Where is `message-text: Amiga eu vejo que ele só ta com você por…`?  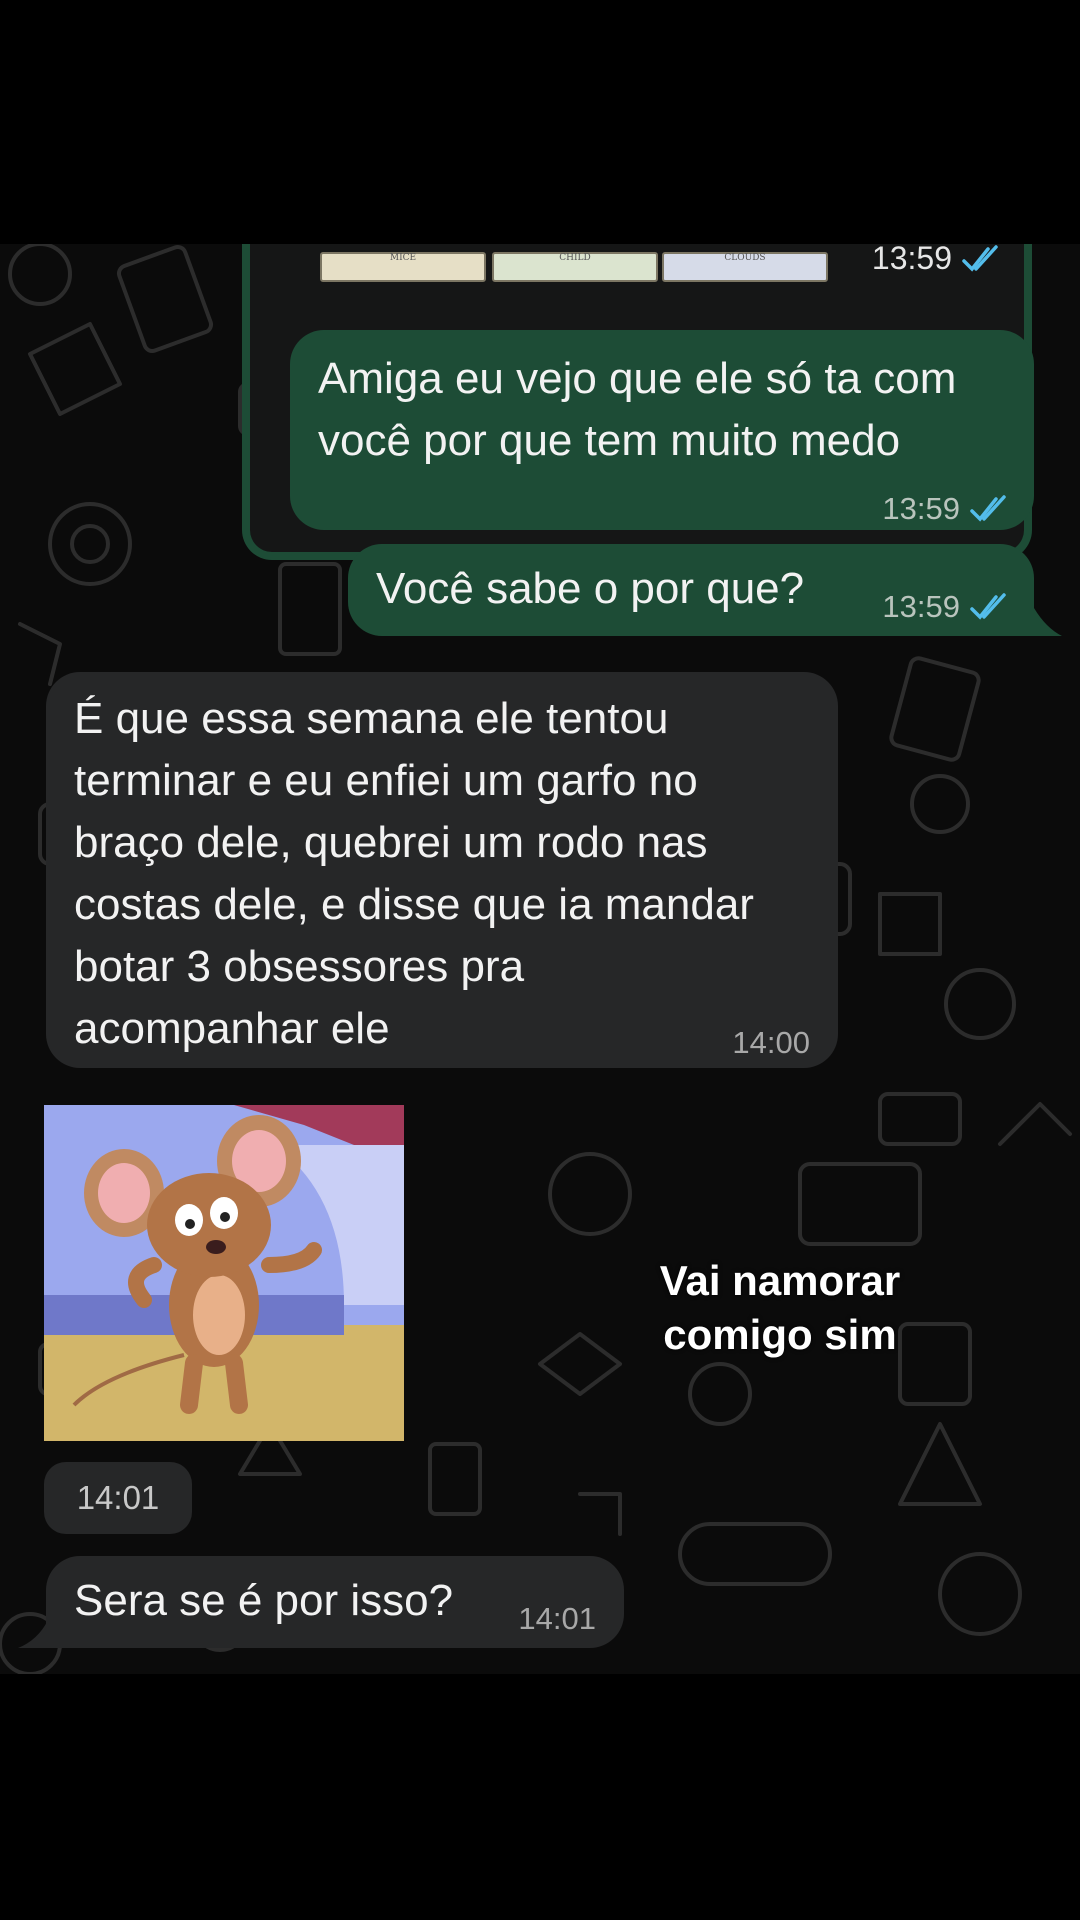 message-text: Amiga eu vejo que ele só ta com você por… is located at coordinates (637, 409).